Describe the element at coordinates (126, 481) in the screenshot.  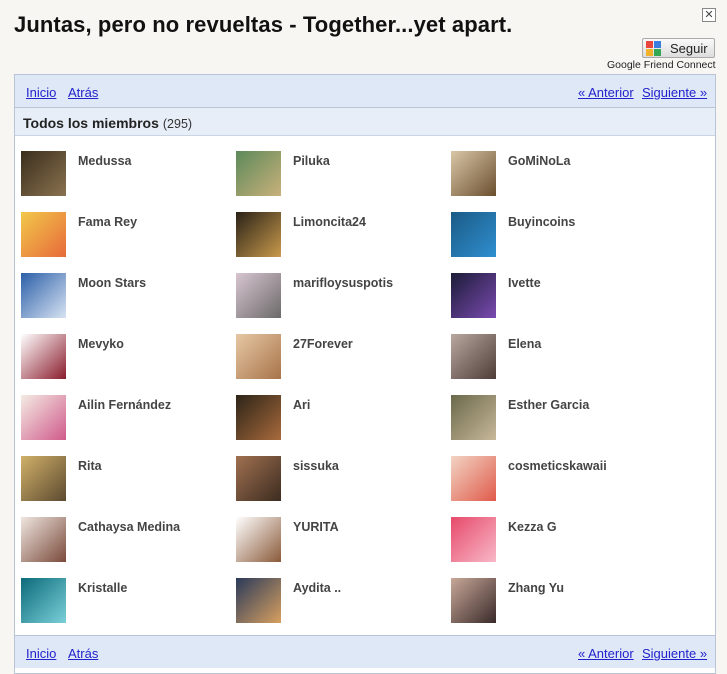
I see `member-item: Rita` at that location.